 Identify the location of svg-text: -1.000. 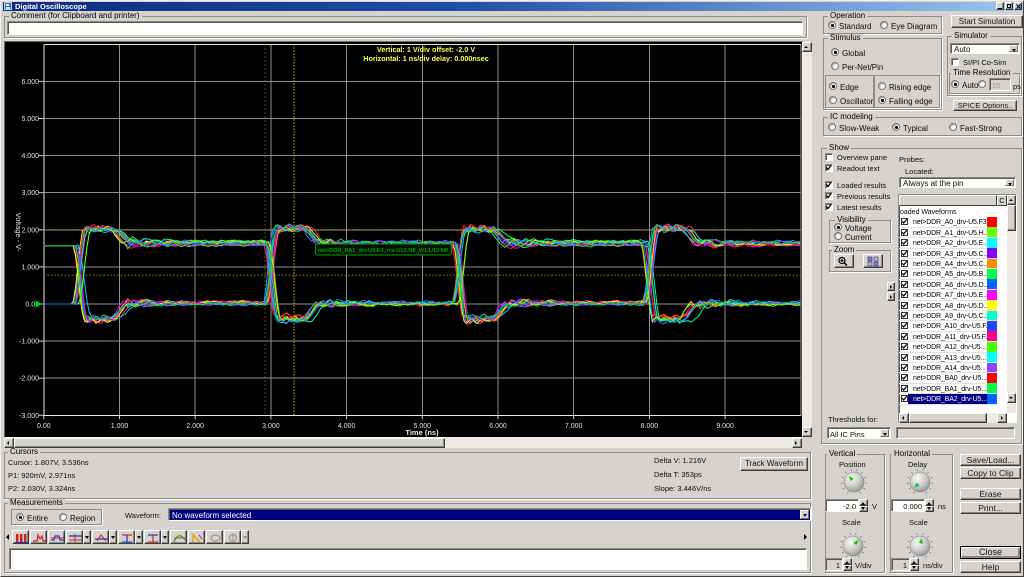
(29, 342).